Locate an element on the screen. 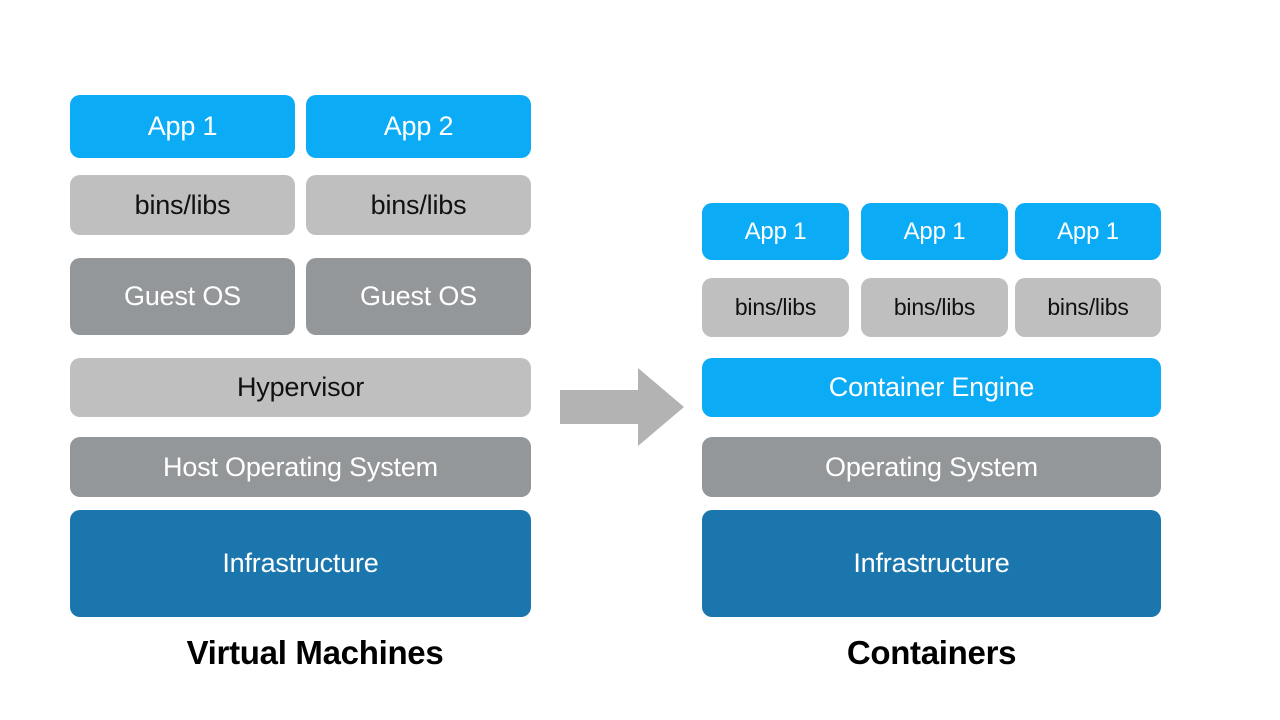 The height and width of the screenshot is (720, 1280). vm-bins-libs-box-1: bins/libs is located at coordinates (182, 205).